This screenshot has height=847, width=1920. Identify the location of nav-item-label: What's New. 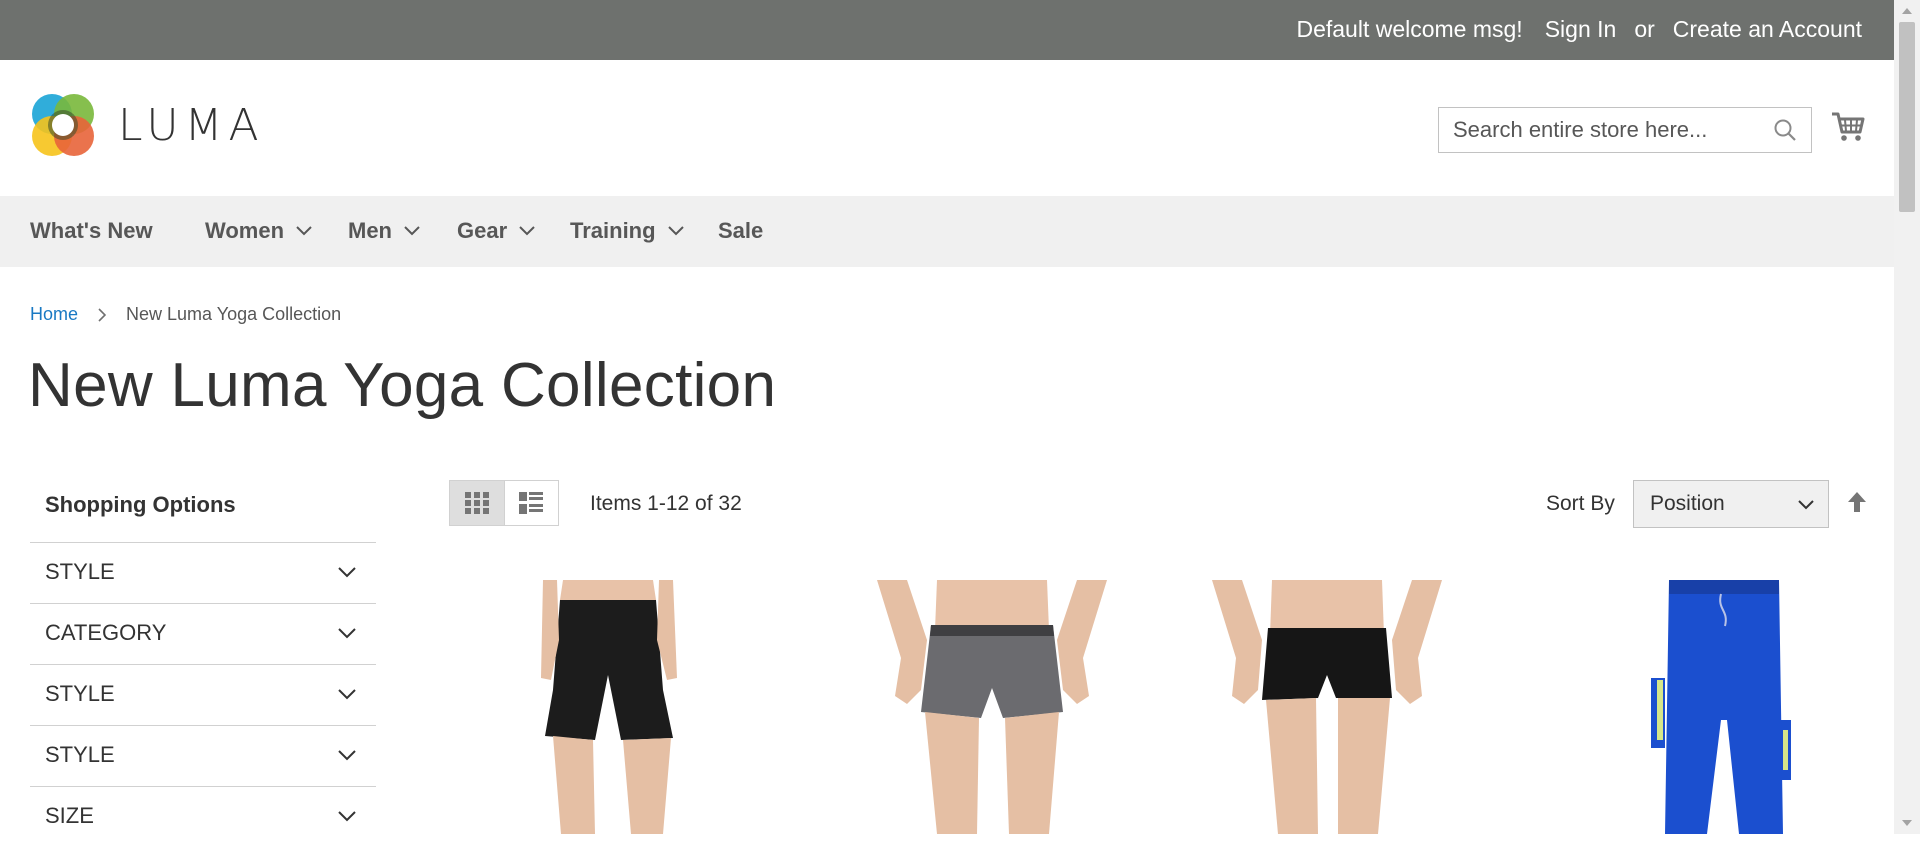
(91, 230).